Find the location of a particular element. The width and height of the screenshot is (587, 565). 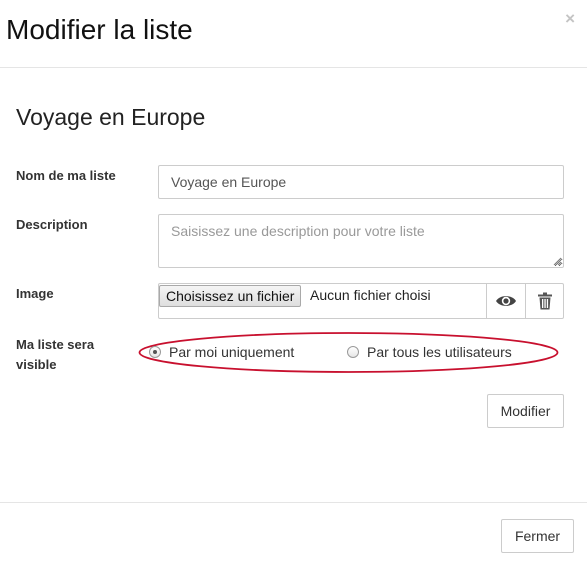

image-label: Image is located at coordinates (35, 293).